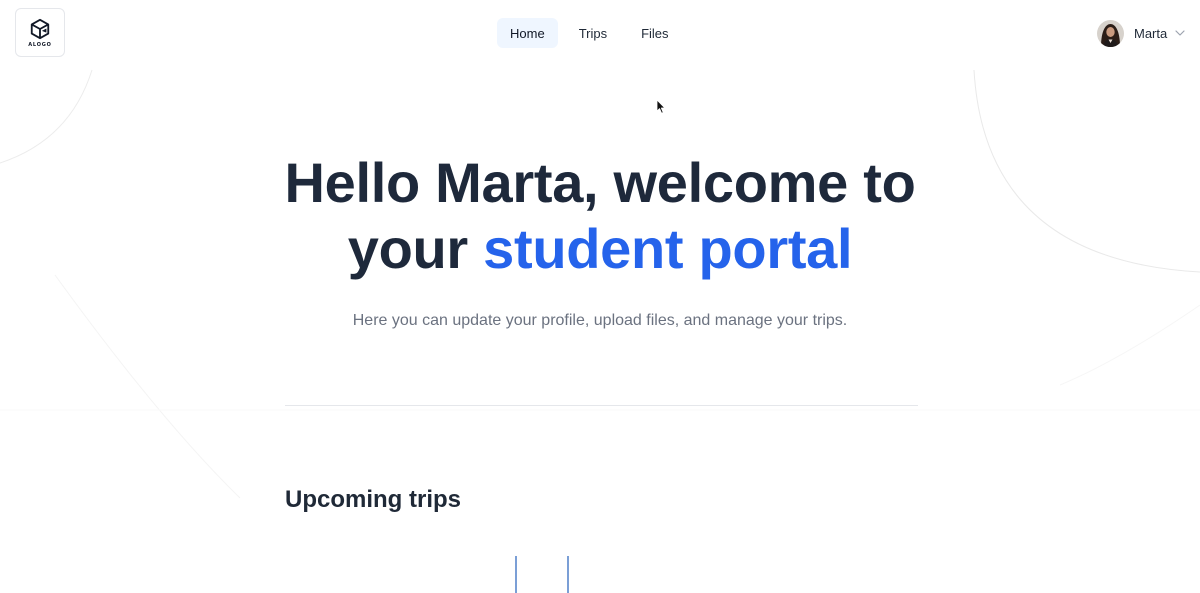 This screenshot has height=593, width=1200. Describe the element at coordinates (1180, 33) in the screenshot. I see `chevron-down-icon` at that location.